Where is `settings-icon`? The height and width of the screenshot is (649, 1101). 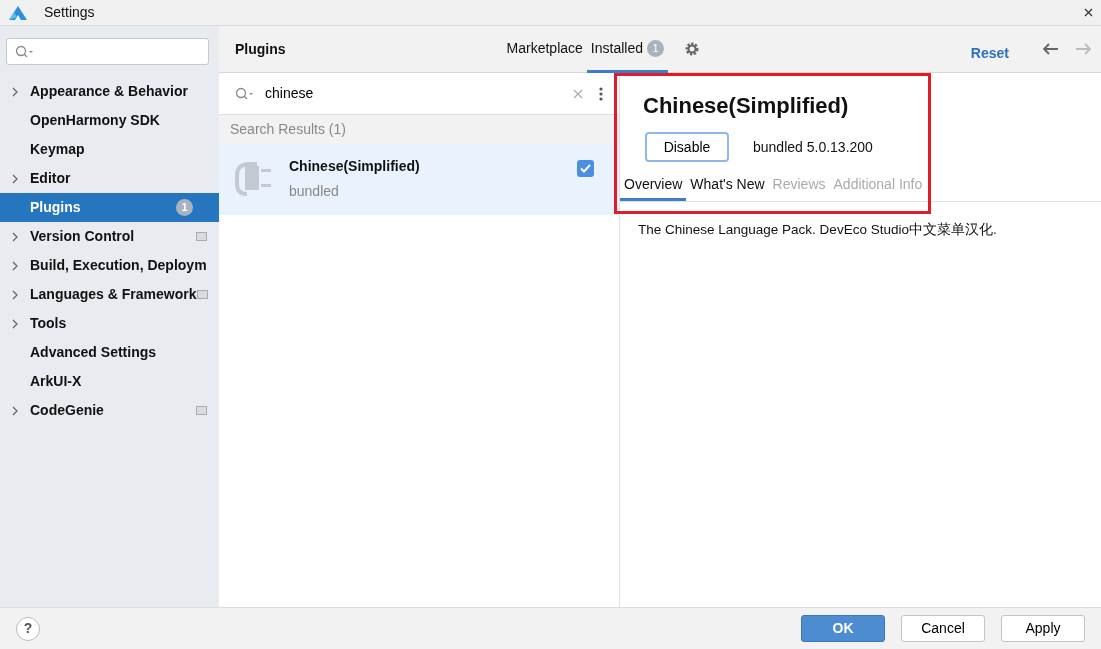
settings-icon is located at coordinates (692, 49).